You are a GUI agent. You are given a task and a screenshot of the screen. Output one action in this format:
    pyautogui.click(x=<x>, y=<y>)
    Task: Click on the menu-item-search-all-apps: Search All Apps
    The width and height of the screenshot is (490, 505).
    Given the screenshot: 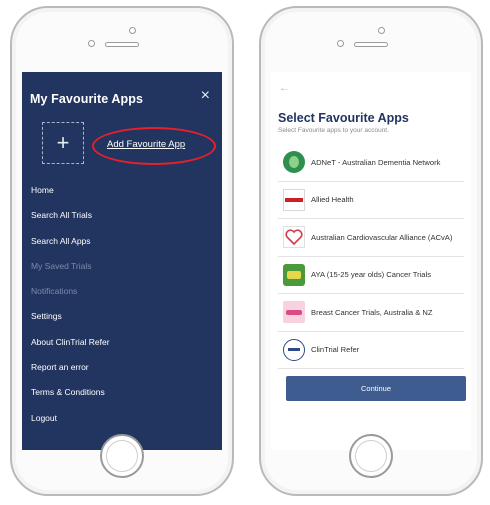 What is the action you would take?
    pyautogui.click(x=121, y=248)
    